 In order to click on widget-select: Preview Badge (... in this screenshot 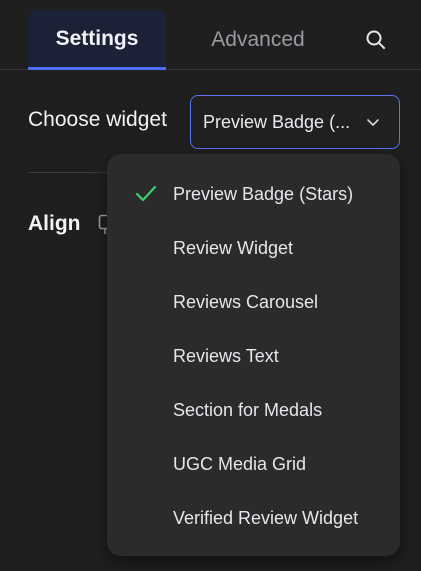, I will do `click(295, 122)`.